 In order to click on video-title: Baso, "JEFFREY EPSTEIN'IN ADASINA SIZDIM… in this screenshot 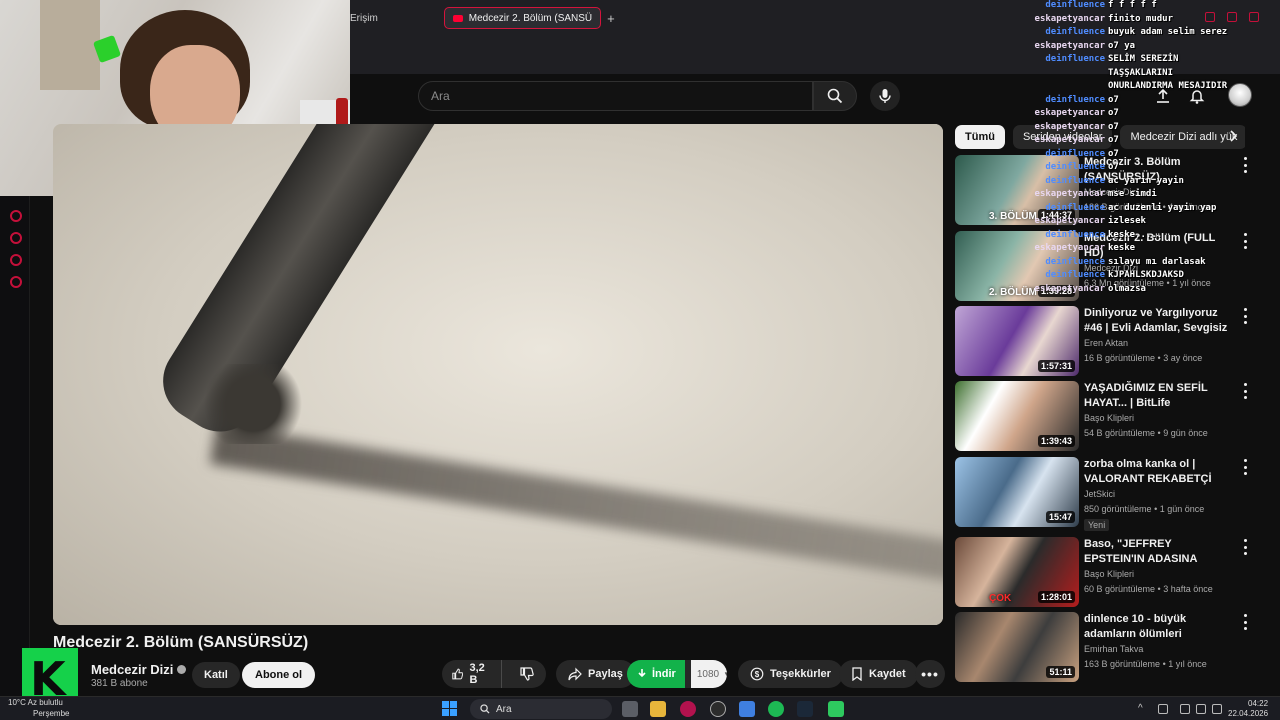, I will do `click(1159, 552)`.